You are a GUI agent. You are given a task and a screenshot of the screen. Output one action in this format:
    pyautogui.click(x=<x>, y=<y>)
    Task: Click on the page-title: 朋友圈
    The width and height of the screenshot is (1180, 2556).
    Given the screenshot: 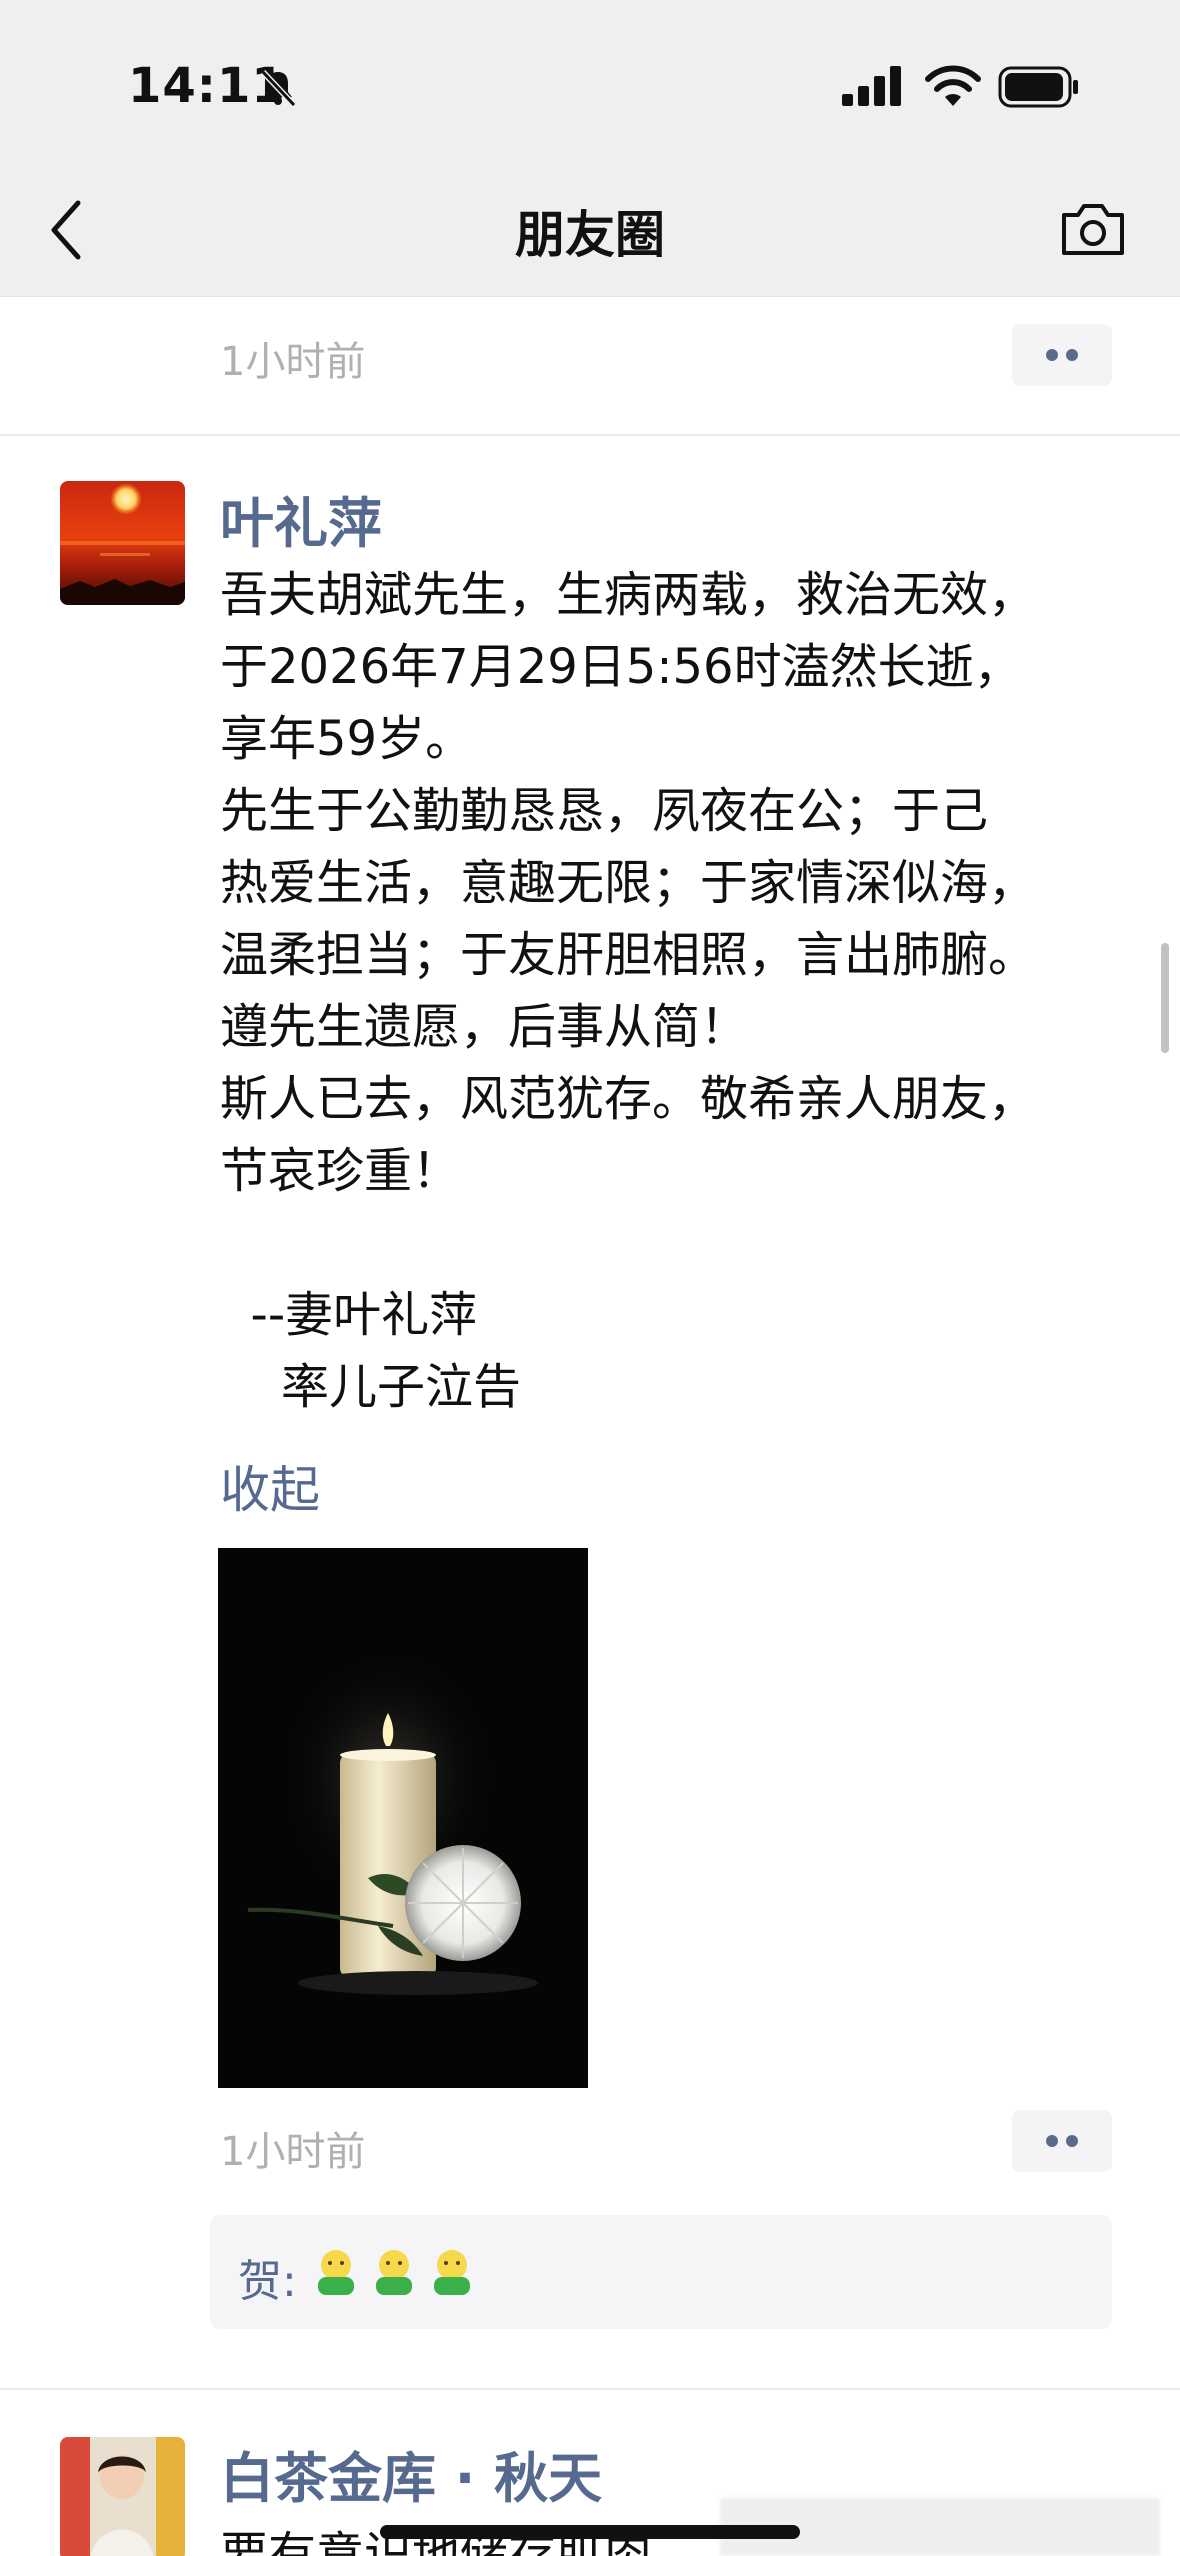 What is the action you would take?
    pyautogui.click(x=590, y=235)
    